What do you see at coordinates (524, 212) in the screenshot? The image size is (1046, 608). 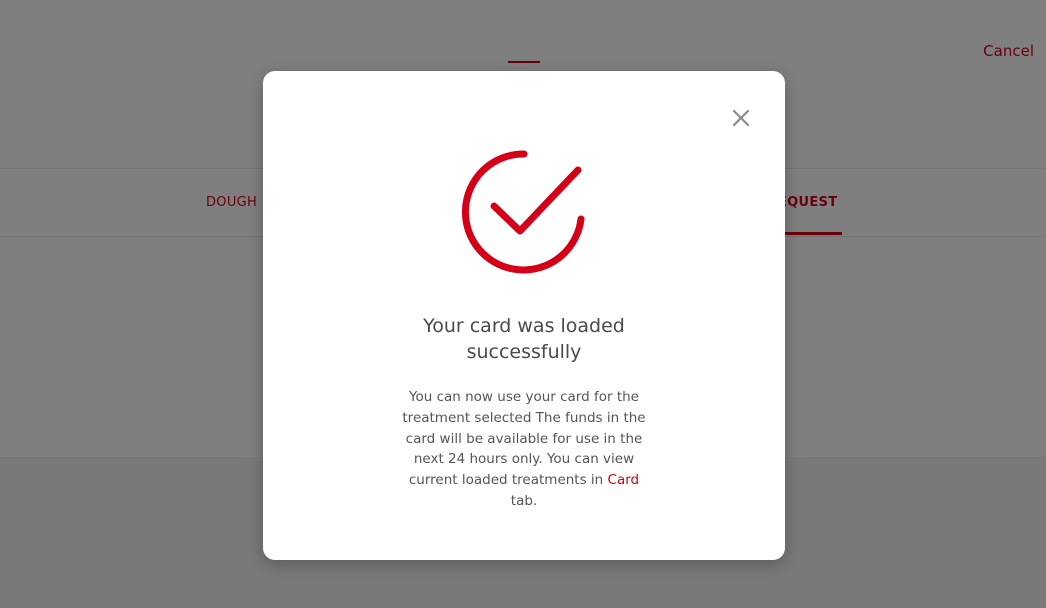 I see `checkmark-circle-icon` at bounding box center [524, 212].